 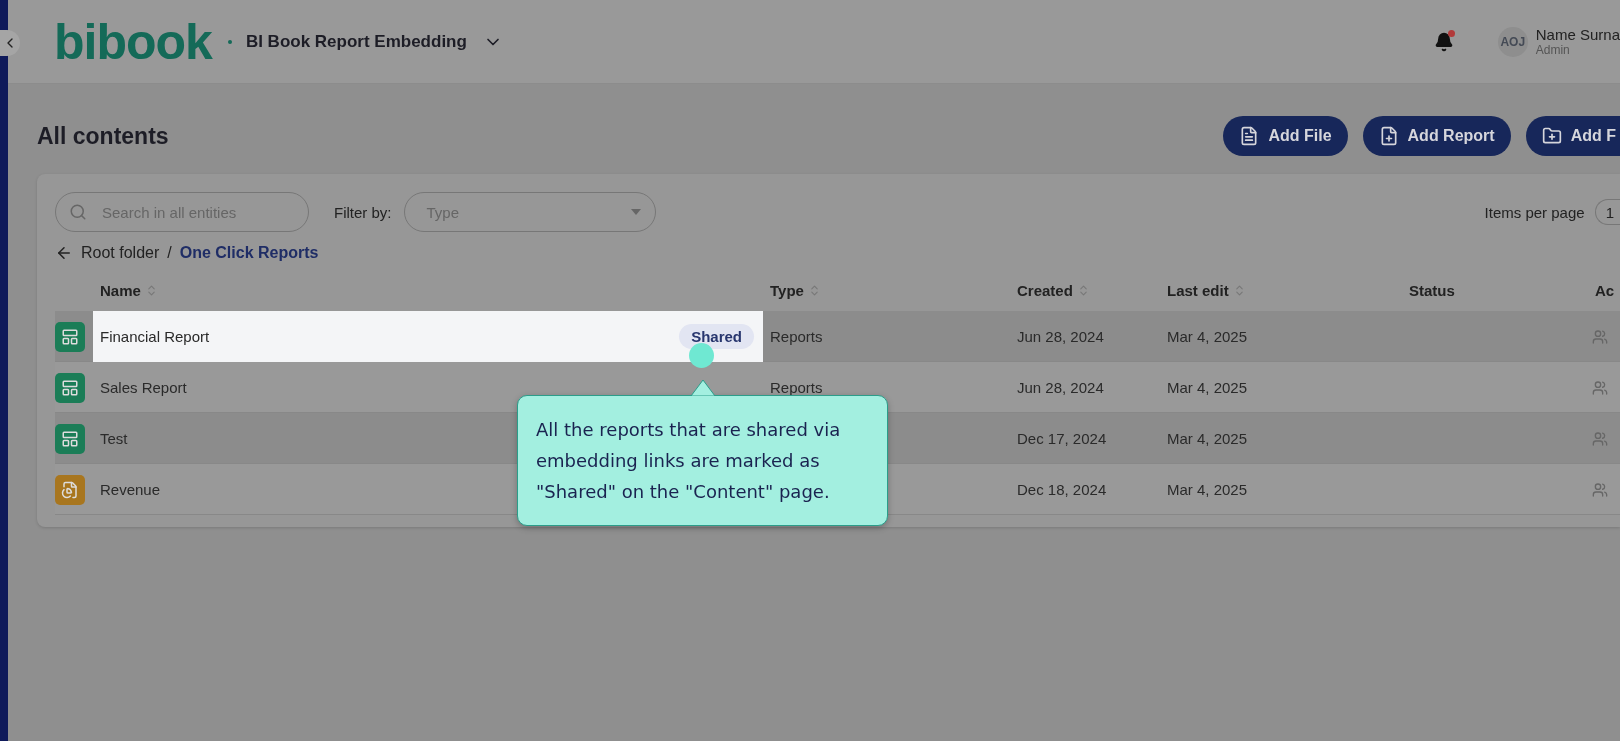 What do you see at coordinates (1432, 290) in the screenshot?
I see `column-header: Status` at bounding box center [1432, 290].